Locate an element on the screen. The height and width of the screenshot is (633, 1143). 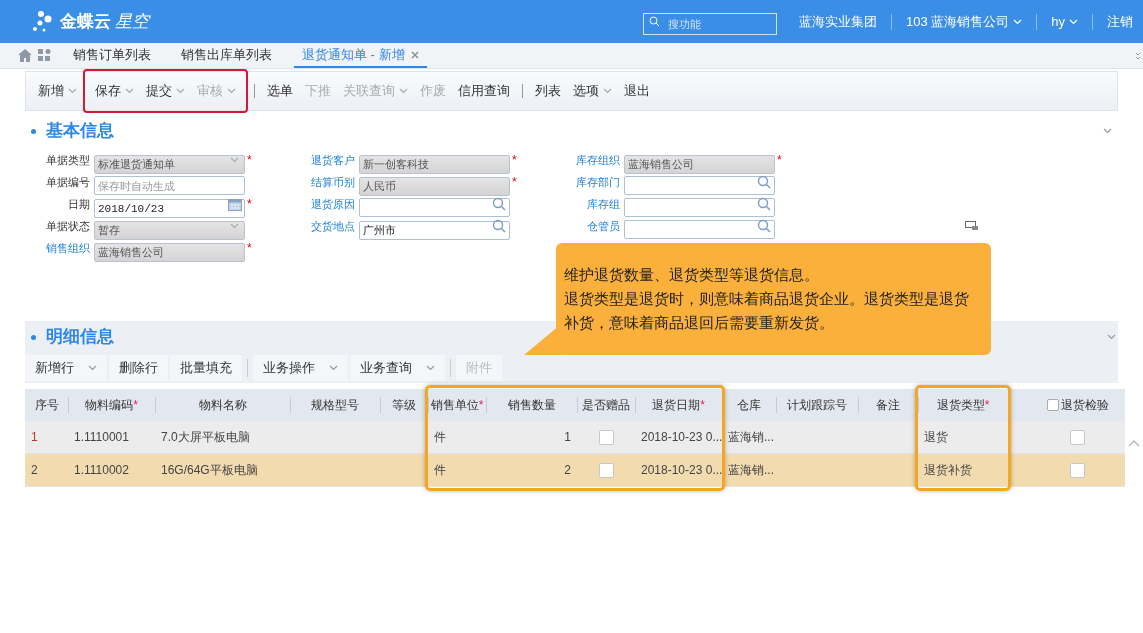
field-label: 退货原因 is located at coordinates (331, 204).